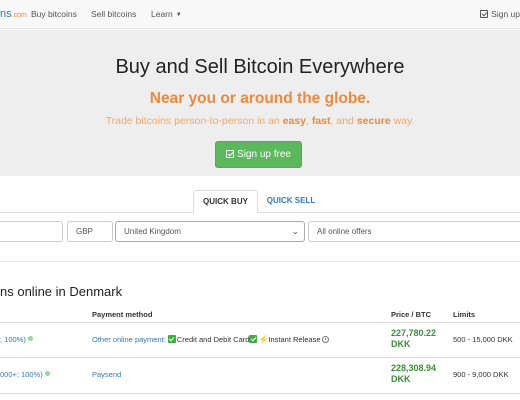 The width and height of the screenshot is (520, 400). What do you see at coordinates (16, 339) in the screenshot?
I see `table-row-seller: ; 100%)` at bounding box center [16, 339].